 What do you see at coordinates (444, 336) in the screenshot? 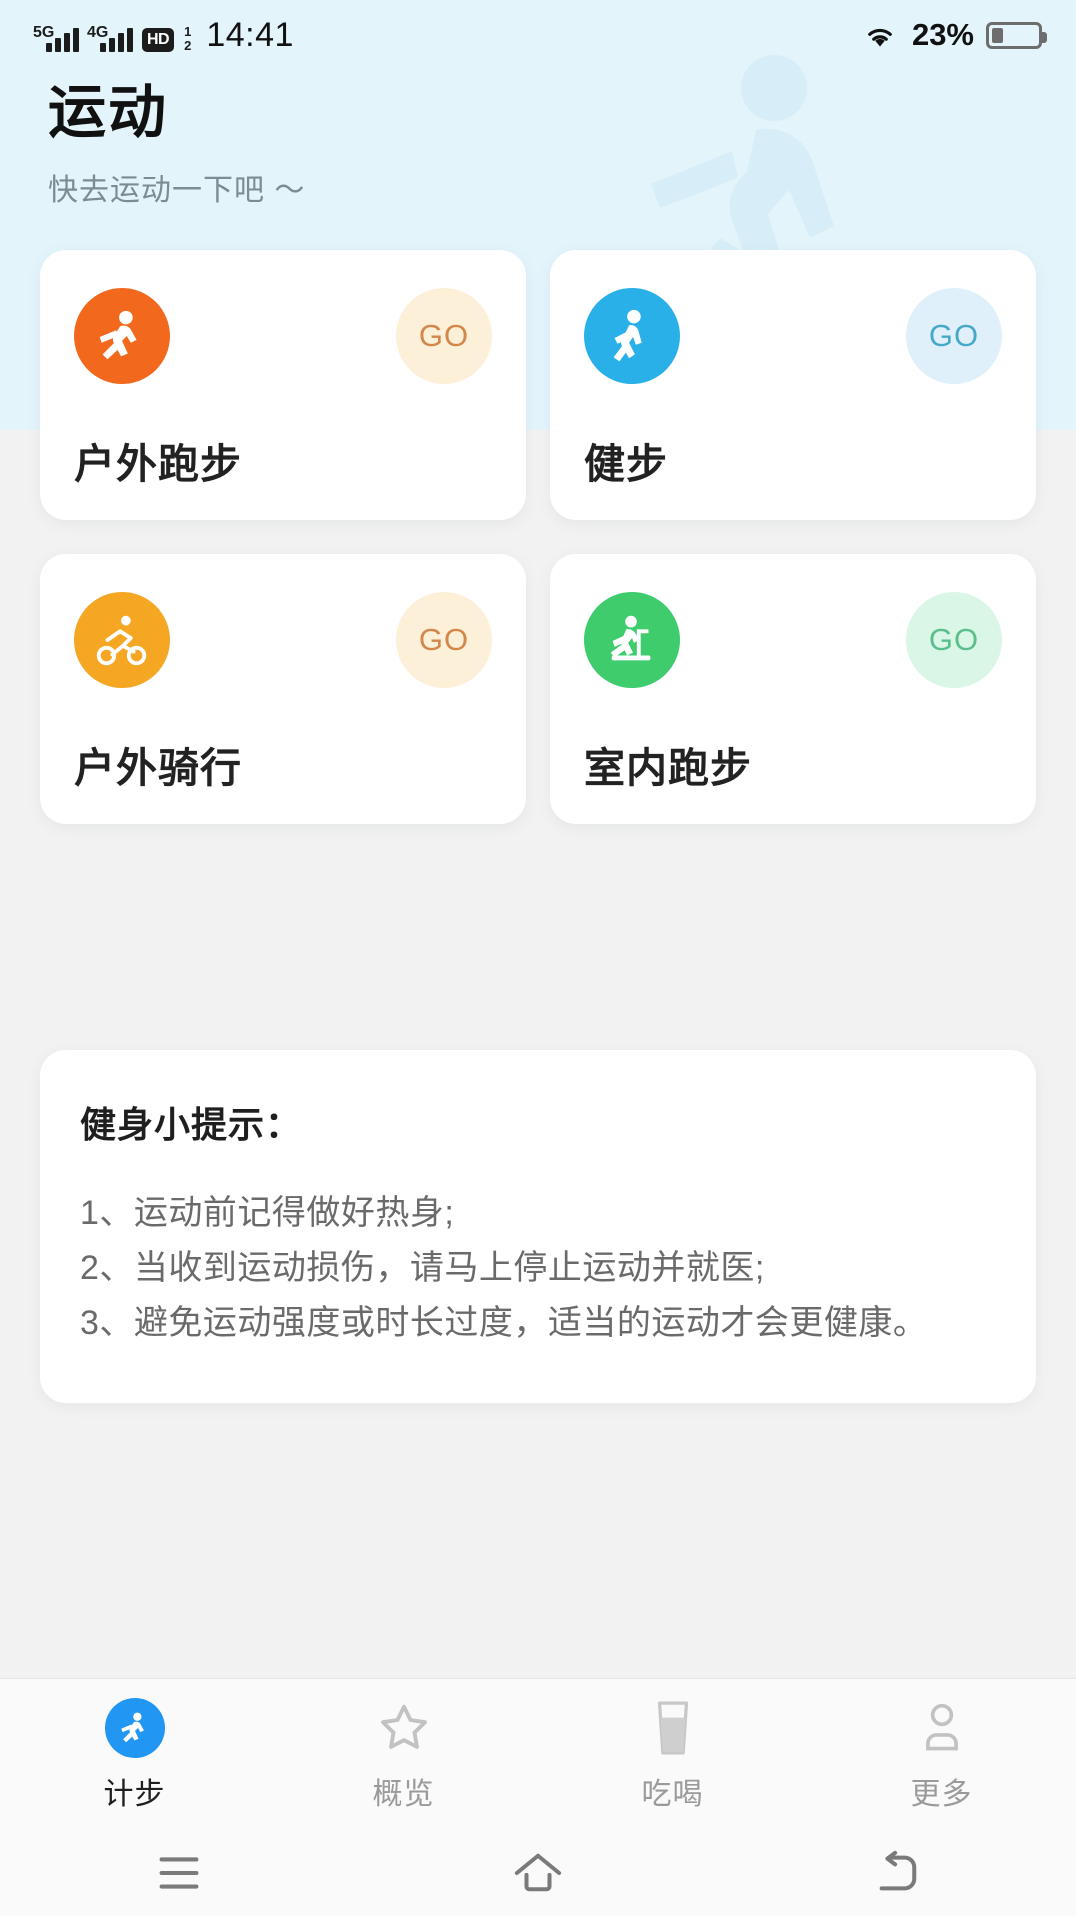
I see `go-button-outdoor-running: GO` at bounding box center [444, 336].